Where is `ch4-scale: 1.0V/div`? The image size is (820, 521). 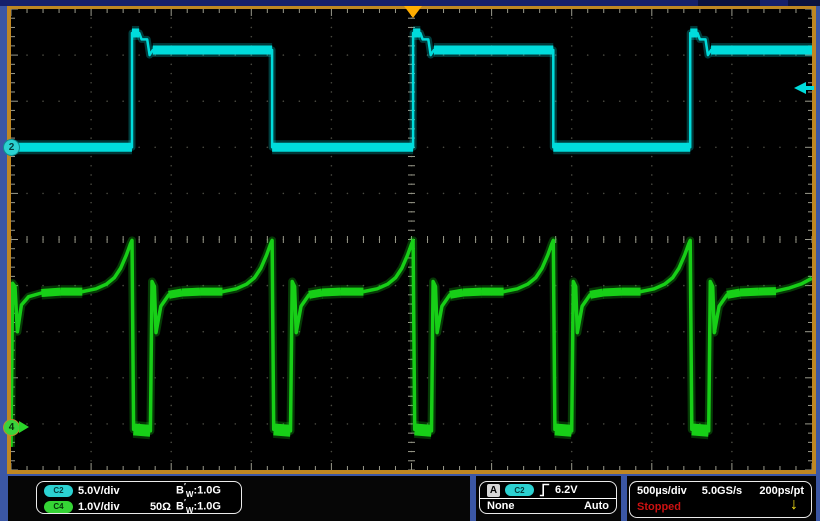
ch4-scale: 1.0V/div is located at coordinates (99, 506).